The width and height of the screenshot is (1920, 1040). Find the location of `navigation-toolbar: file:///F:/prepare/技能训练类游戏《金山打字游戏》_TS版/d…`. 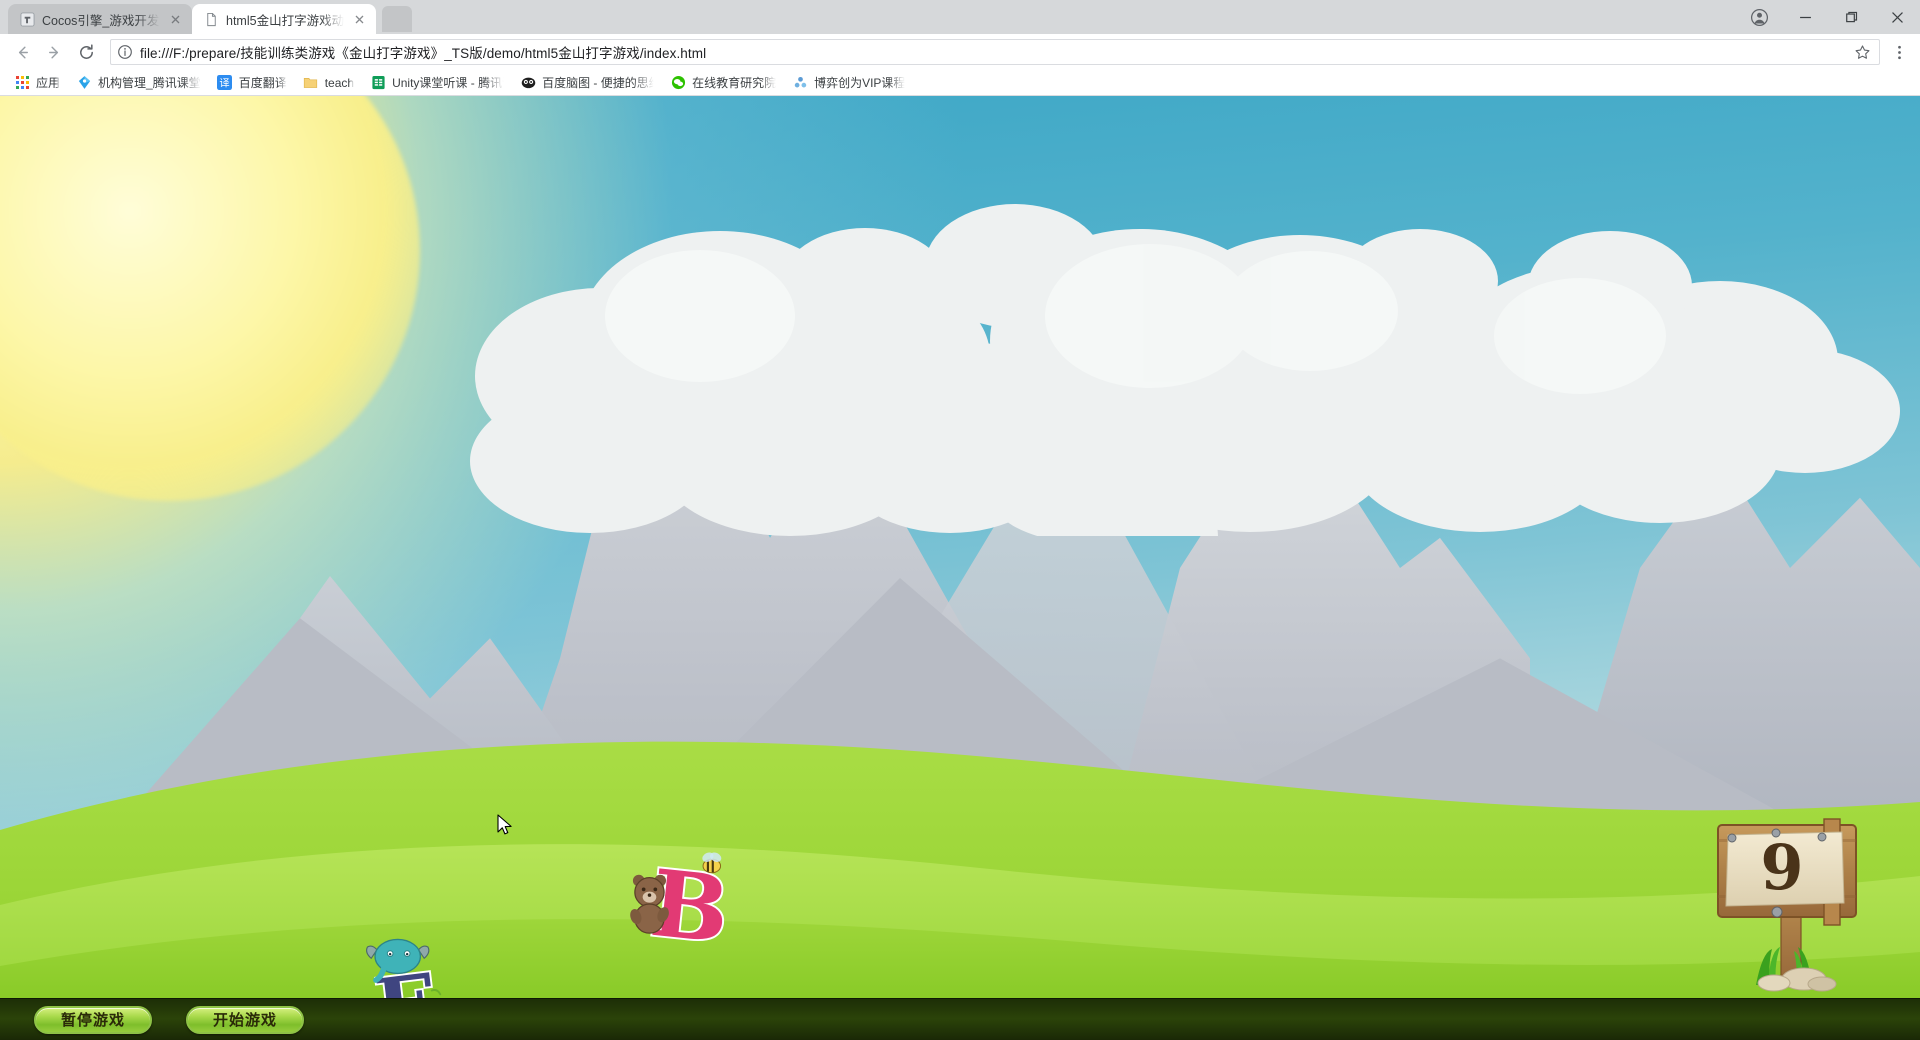

navigation-toolbar: file:///F:/prepare/技能训练类游戏《金山打字游戏》_TS版/d… is located at coordinates (960, 52).